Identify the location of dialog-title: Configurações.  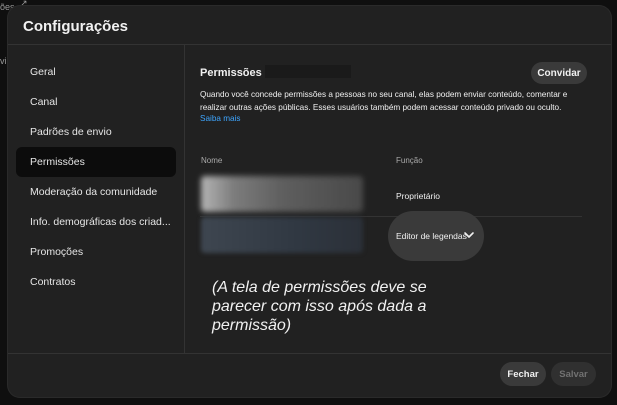
(76, 26).